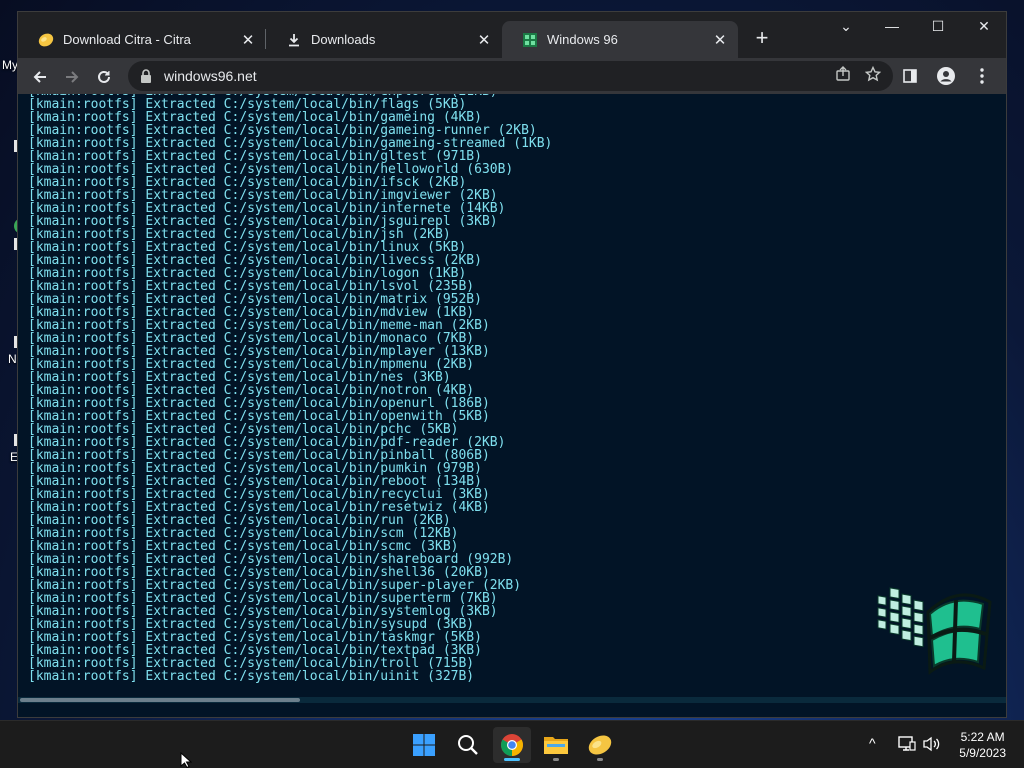  I want to click on tab-downloads: Downloads ✕, so click(384, 39).